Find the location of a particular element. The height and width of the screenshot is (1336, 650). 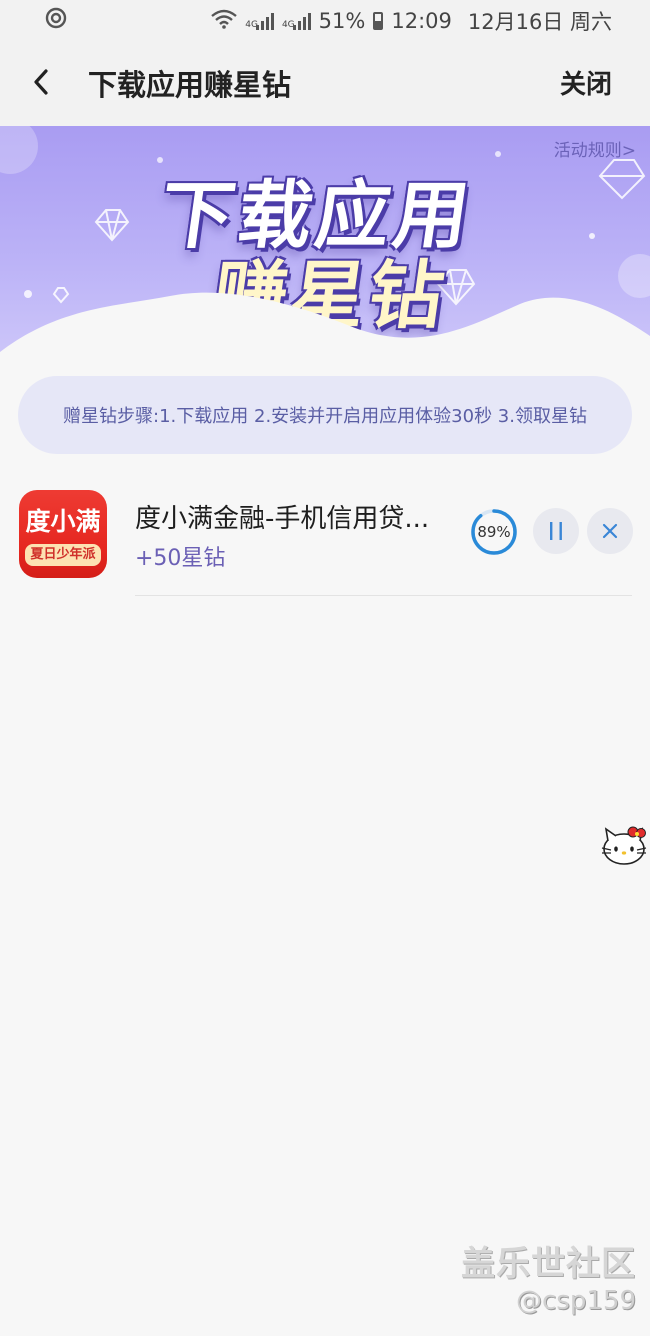

app-icon: 度小满 夏日少年派 is located at coordinates (63, 534).